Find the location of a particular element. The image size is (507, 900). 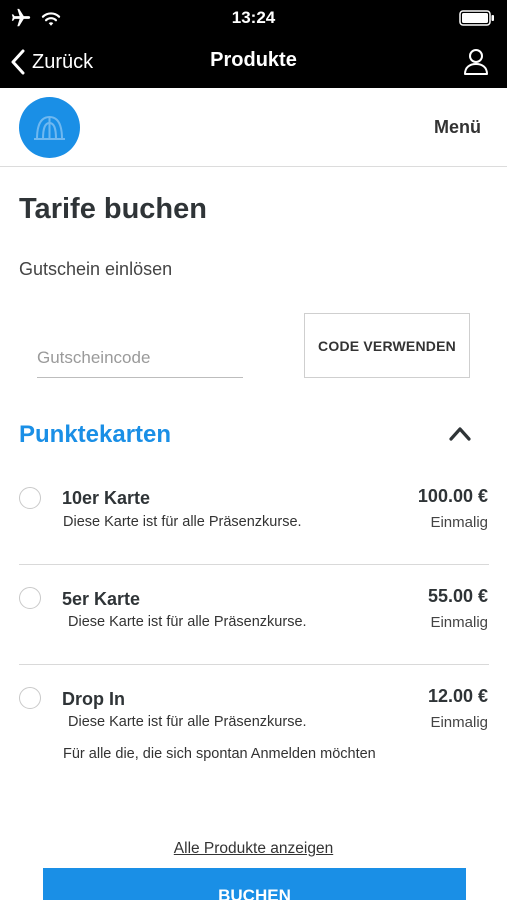

back-button-label: Zurück is located at coordinates (63, 61).